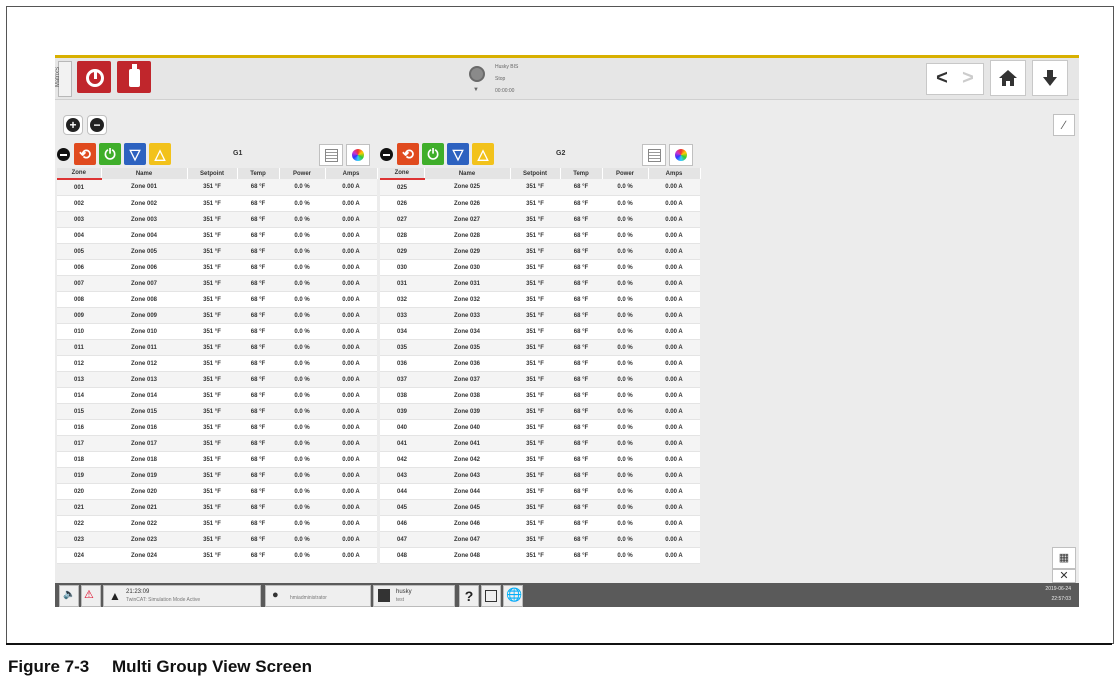 The height and width of the screenshot is (693, 1120). I want to click on table-row: 007 Zone 007 351 °F 68 °F 0.0 % 0.00 A, so click(217, 283).